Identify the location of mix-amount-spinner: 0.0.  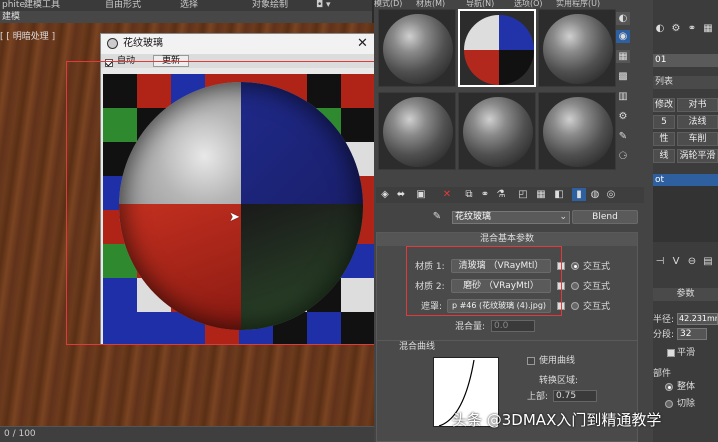
(513, 326).